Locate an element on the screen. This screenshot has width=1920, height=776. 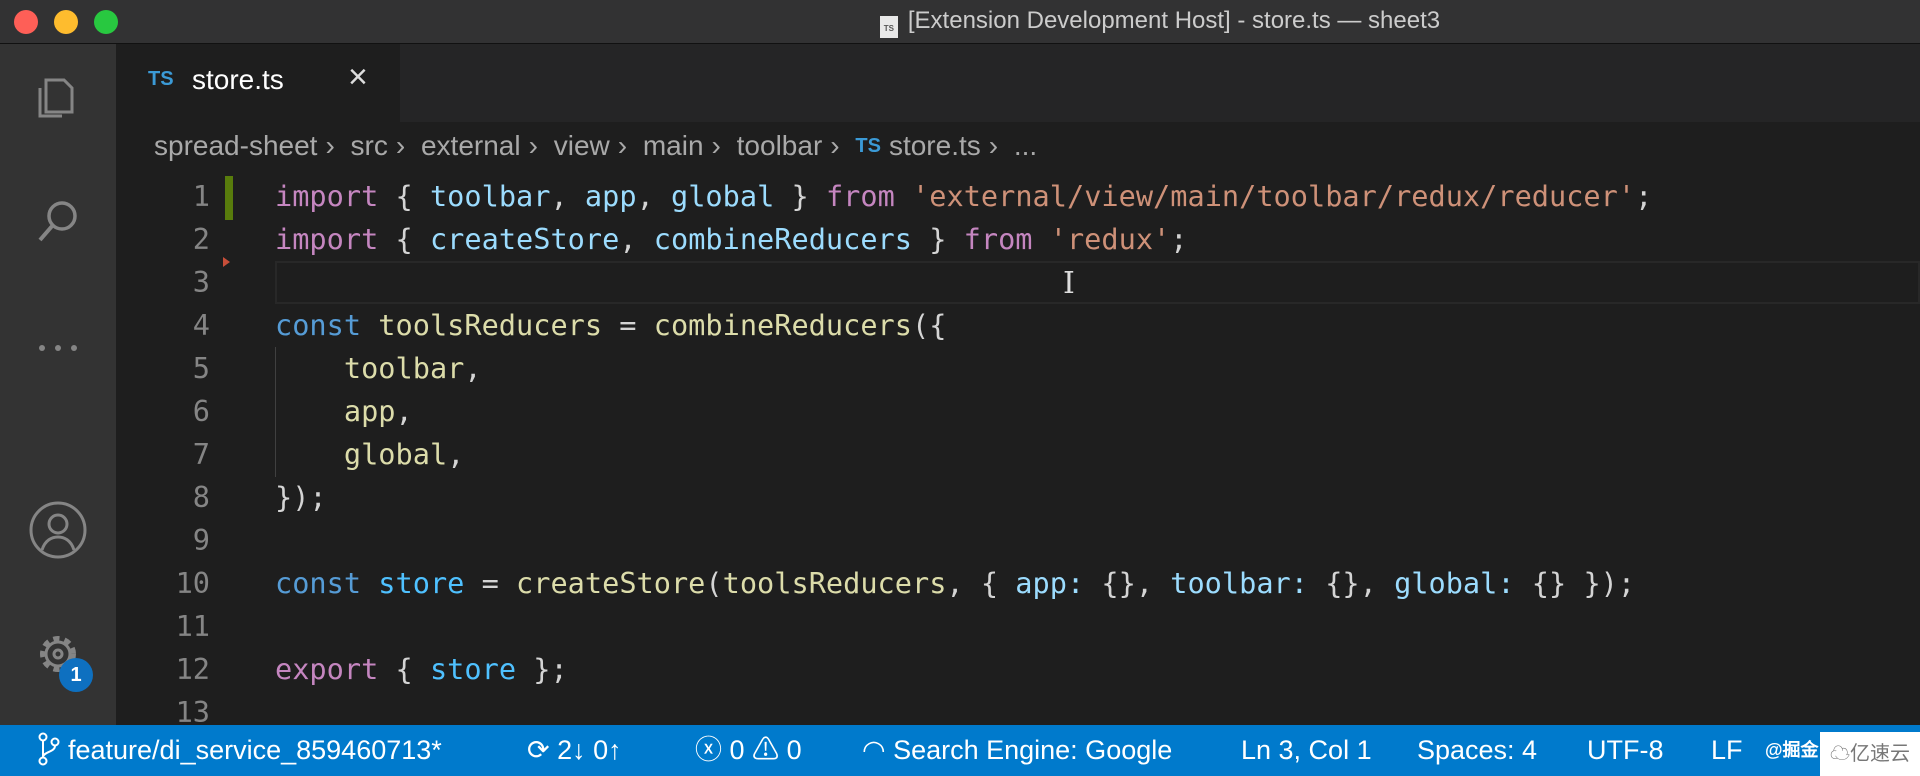
code-token: { is located at coordinates (404, 669).